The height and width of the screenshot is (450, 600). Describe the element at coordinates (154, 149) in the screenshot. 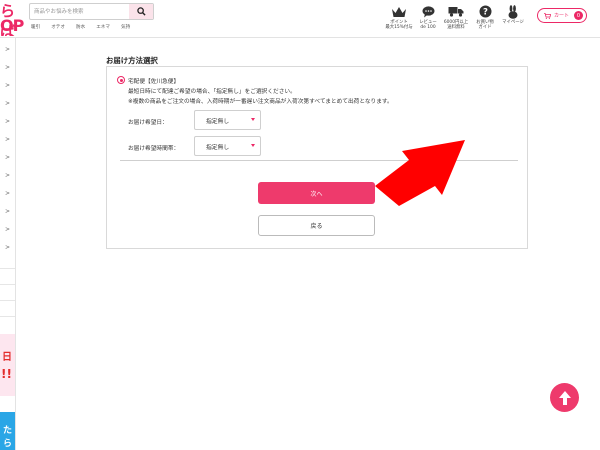

I see `delivery-time-label: お届け希望時間帯：` at that location.